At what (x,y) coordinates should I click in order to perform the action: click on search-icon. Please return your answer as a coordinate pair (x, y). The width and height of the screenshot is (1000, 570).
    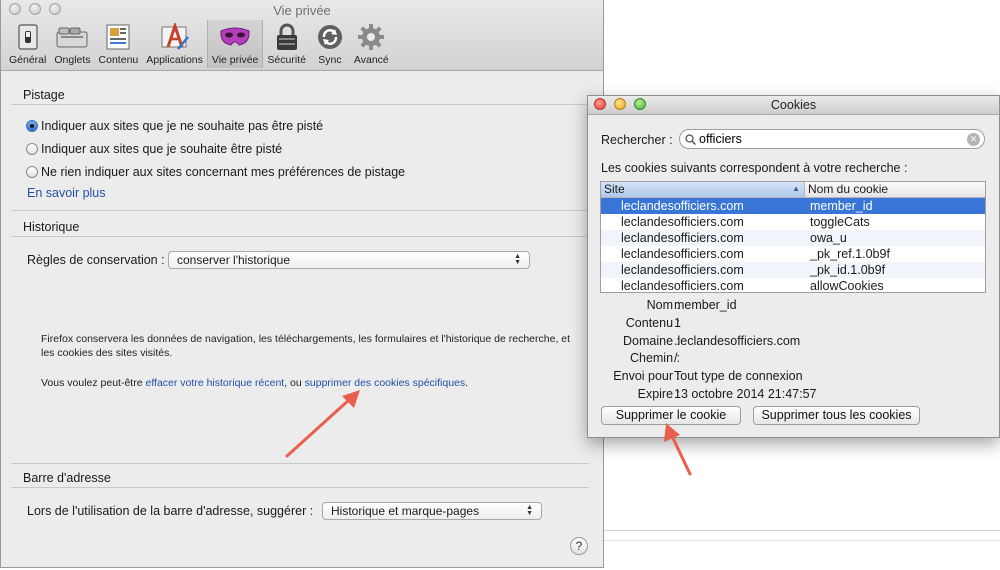
    Looking at the image, I should click on (690, 139).